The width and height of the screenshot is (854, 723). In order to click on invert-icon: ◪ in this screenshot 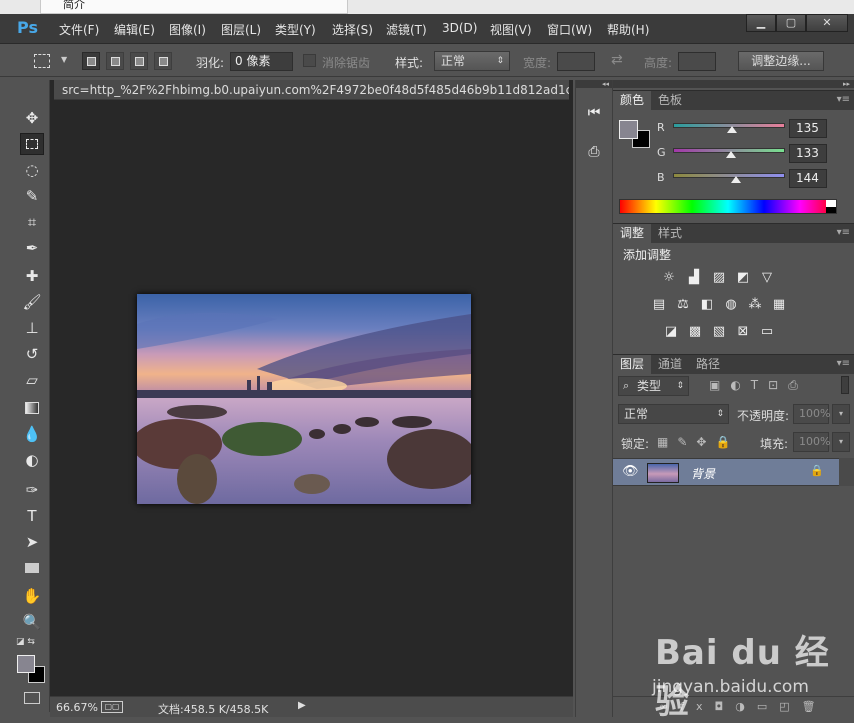, I will do `click(671, 332)`.